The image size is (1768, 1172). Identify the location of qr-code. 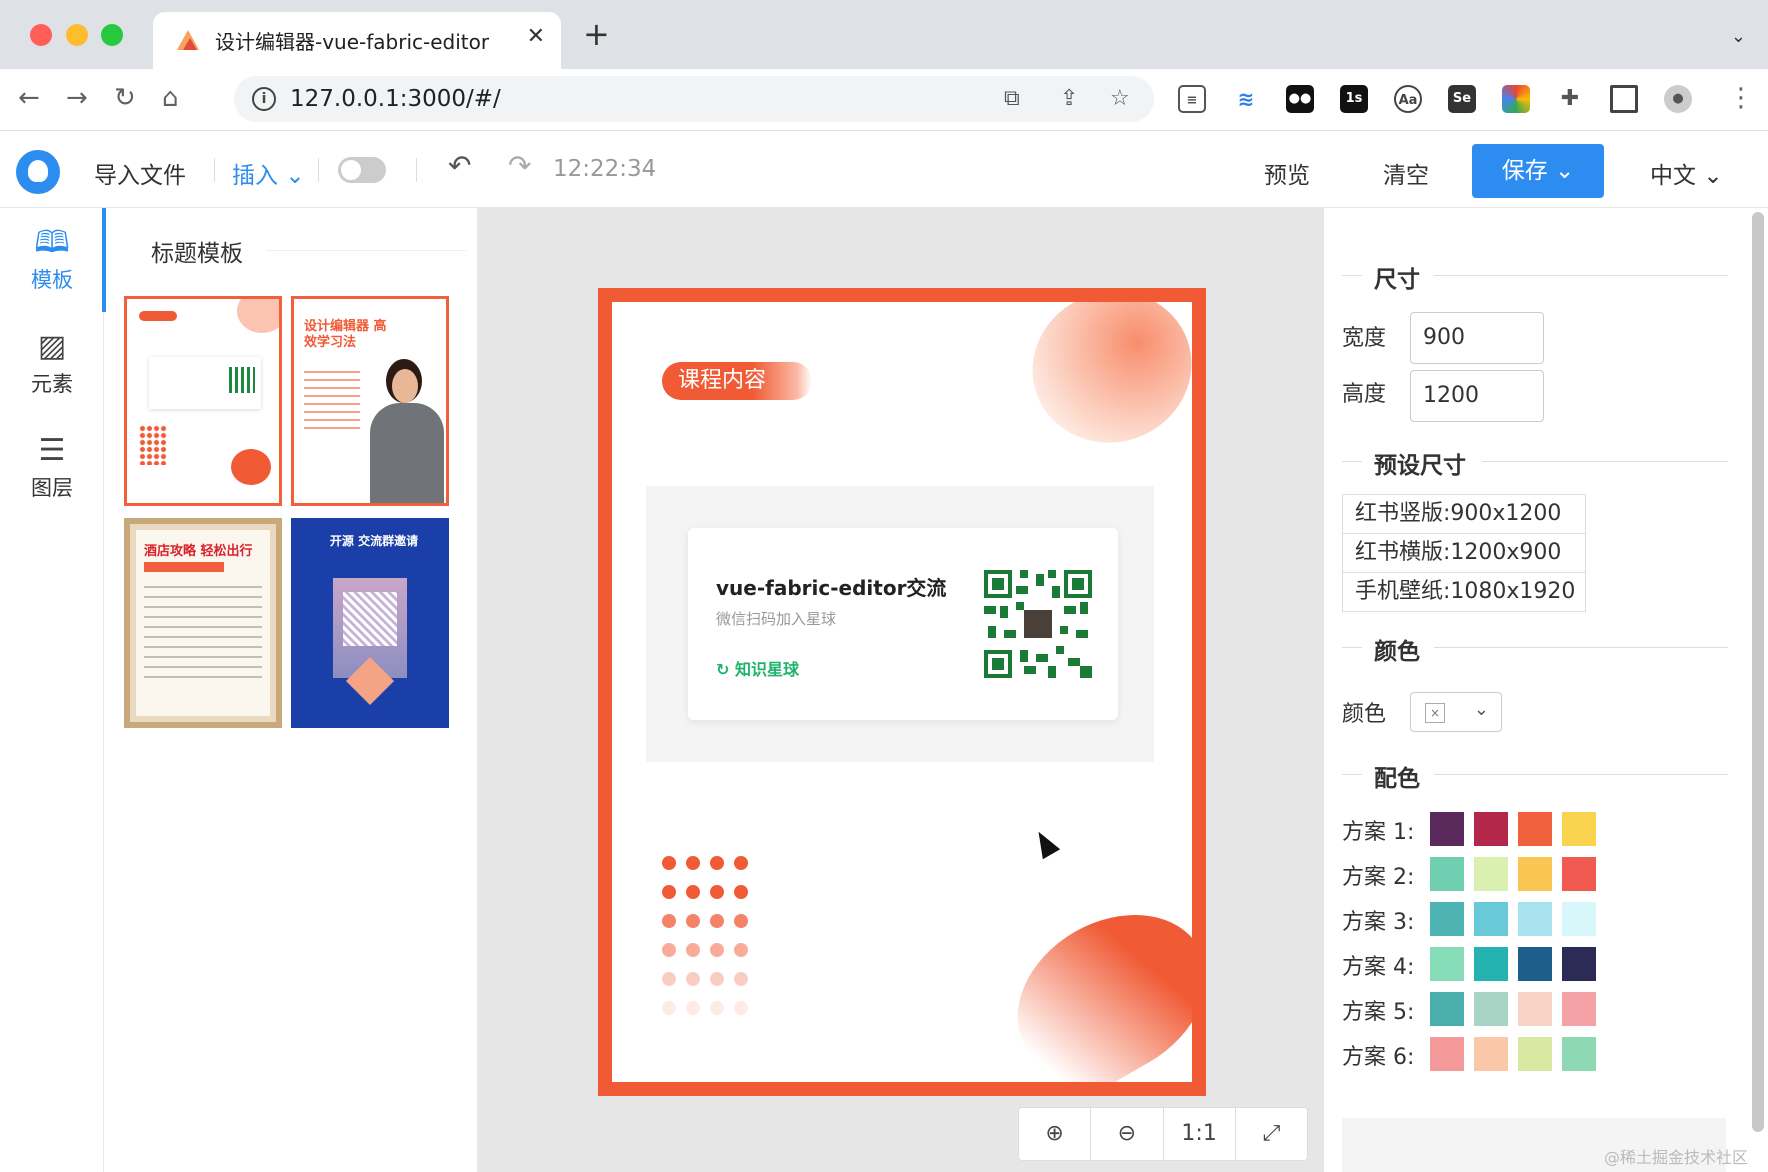
(1038, 624).